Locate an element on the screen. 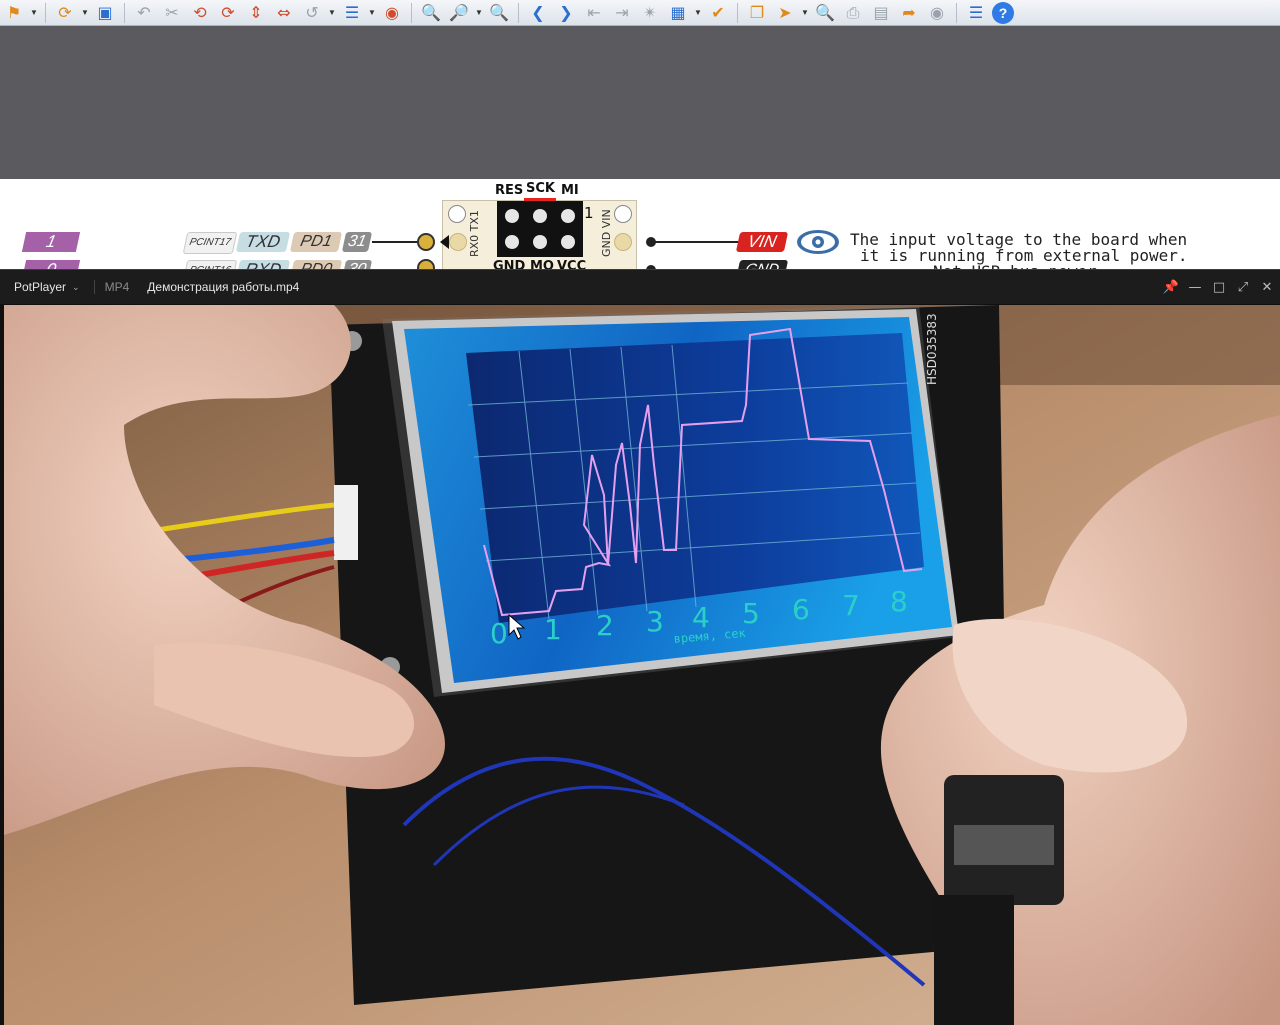 This screenshot has height=1025, width=1280. properties-icon: ☰ is located at coordinates (976, 13).